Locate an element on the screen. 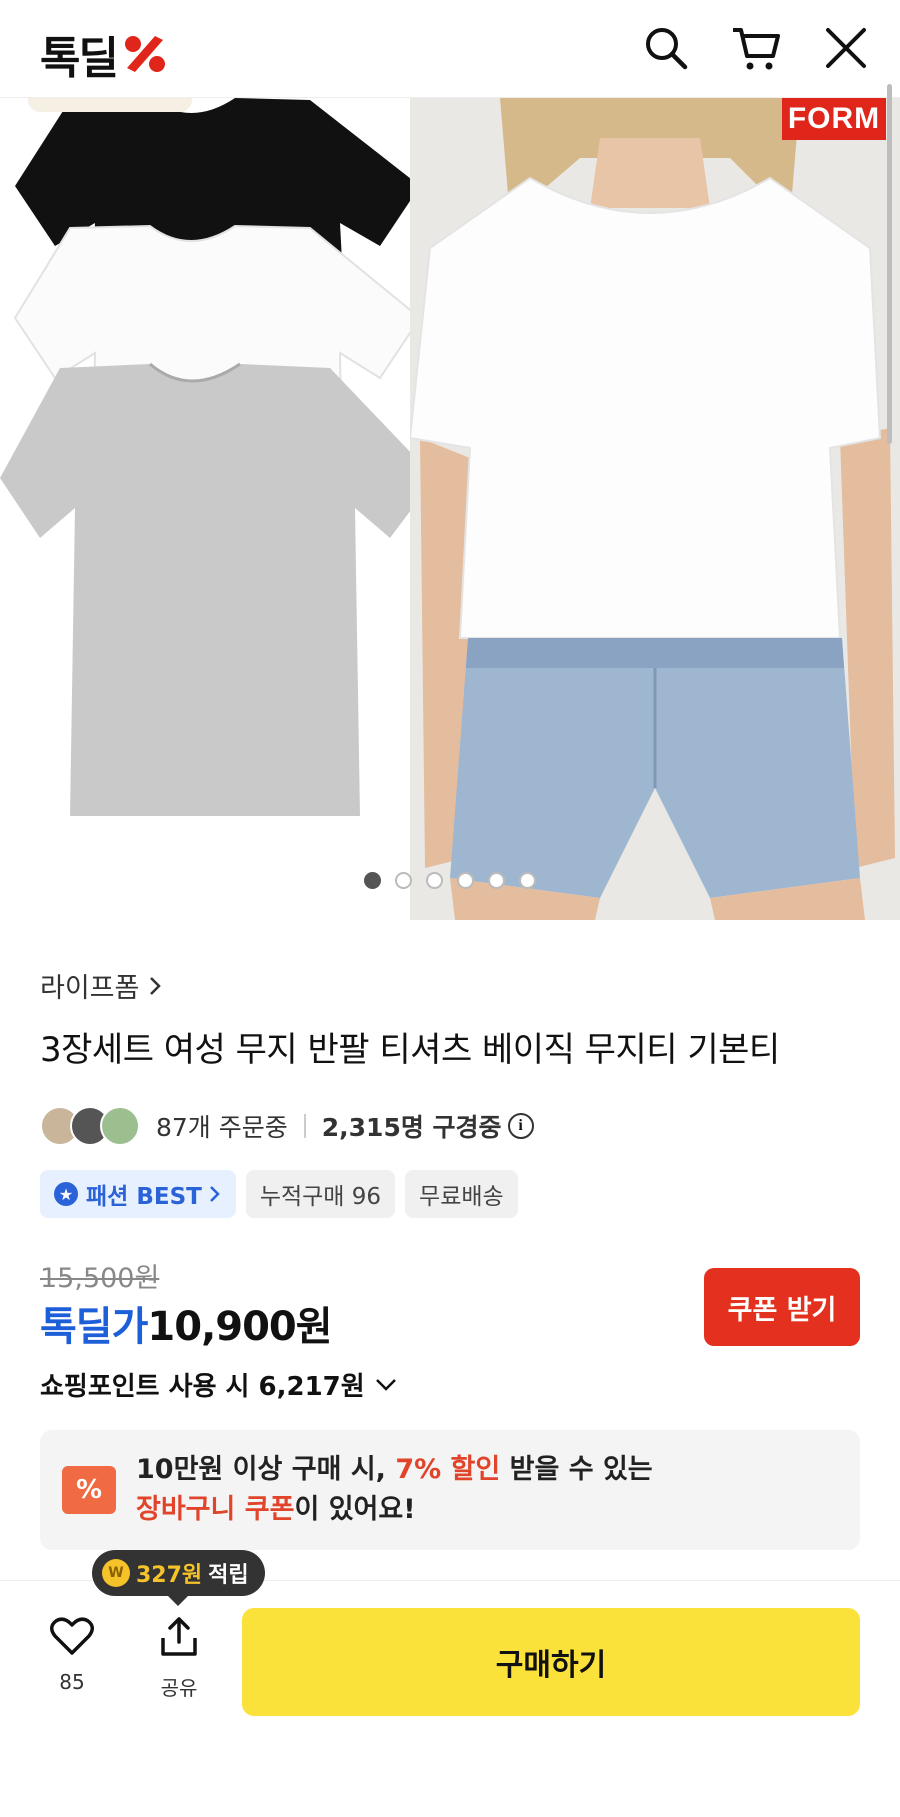  like-button: 85 is located at coordinates (72, 1655).